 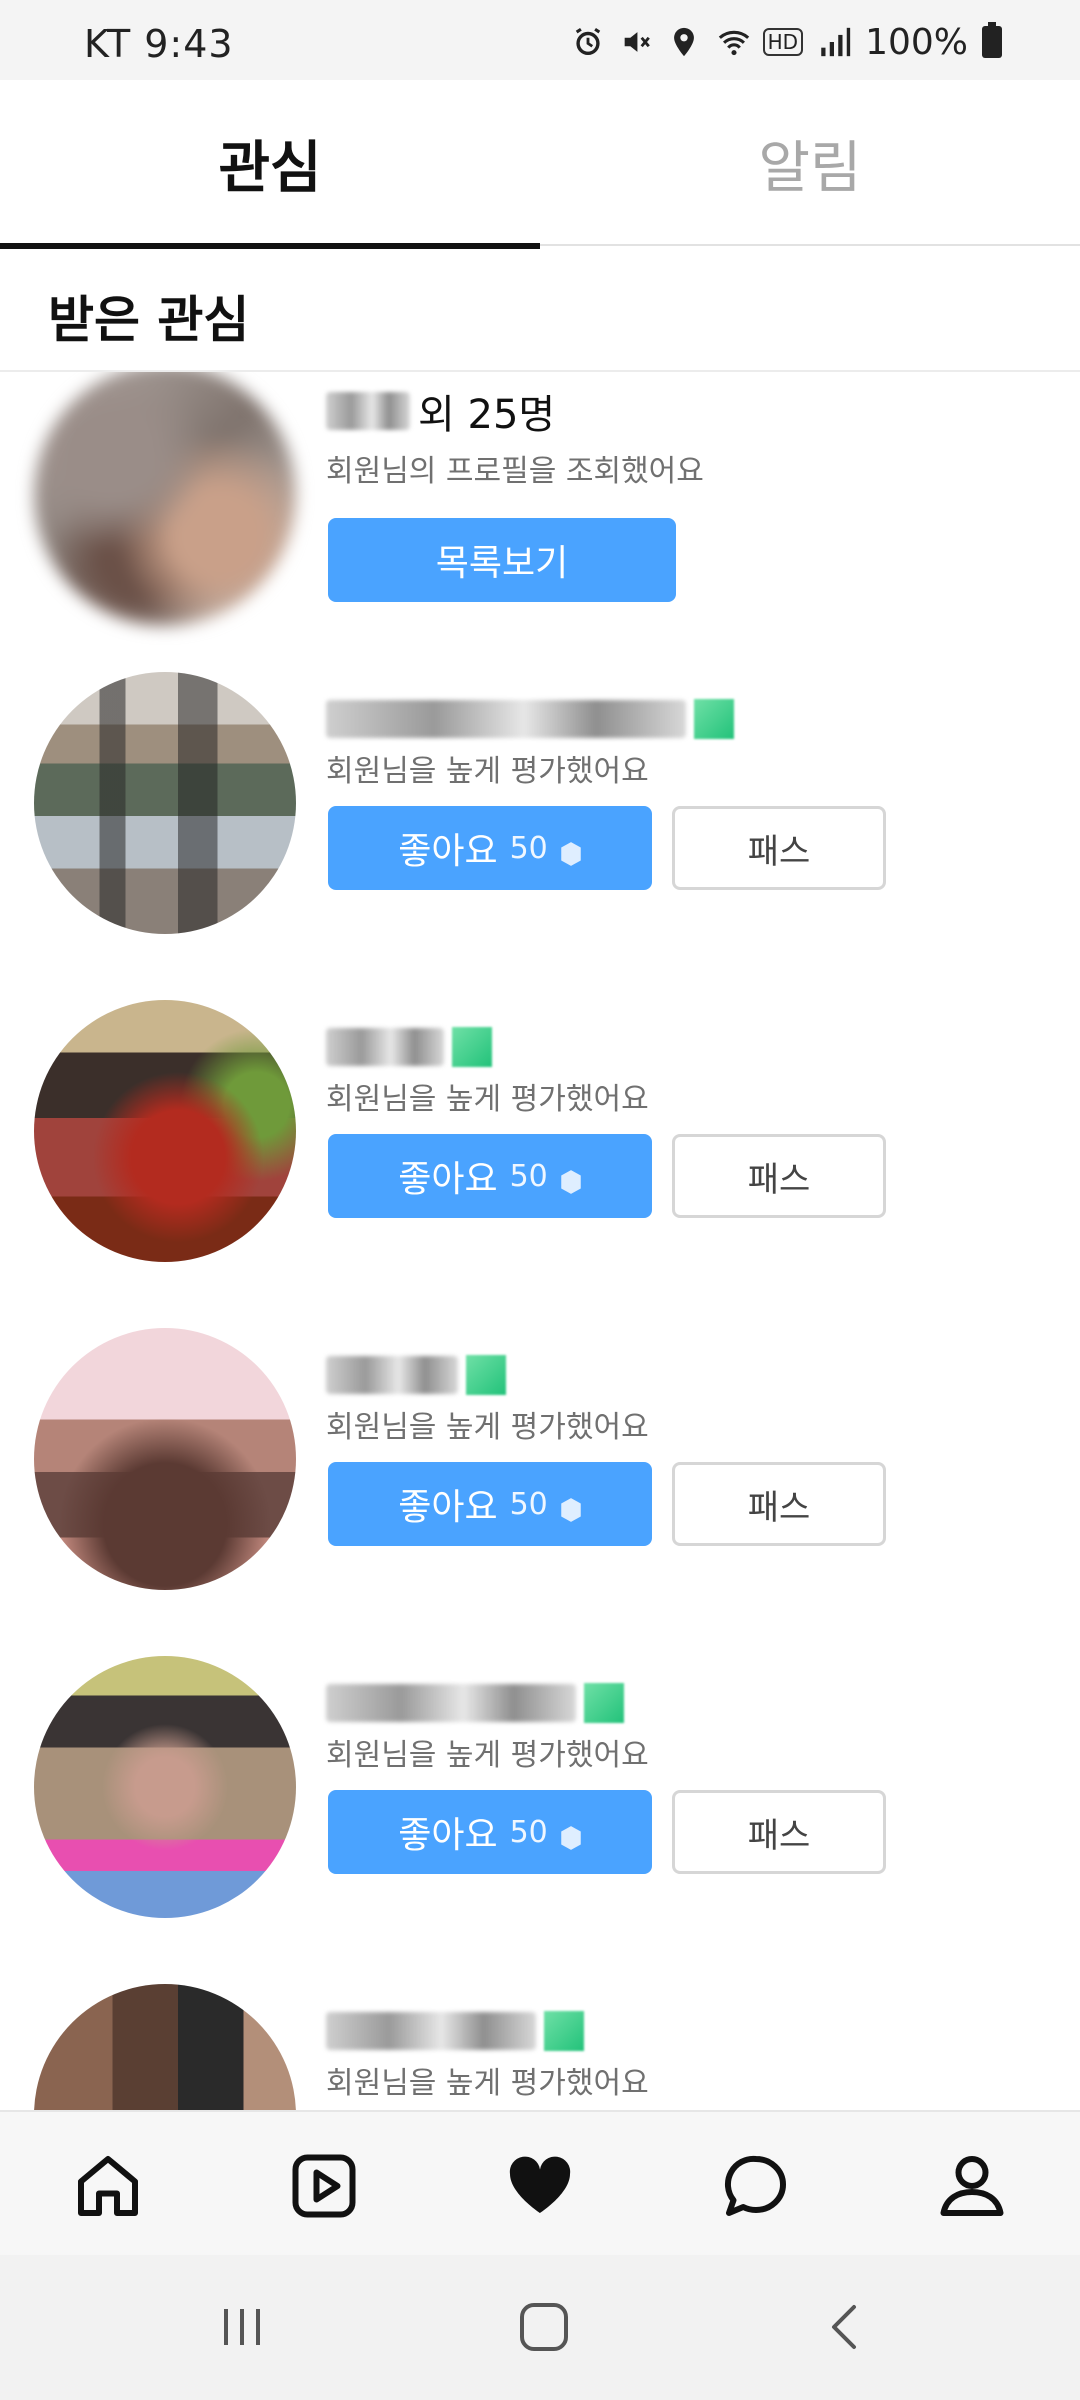 What do you see at coordinates (540, 2186) in the screenshot?
I see `heart-icon` at bounding box center [540, 2186].